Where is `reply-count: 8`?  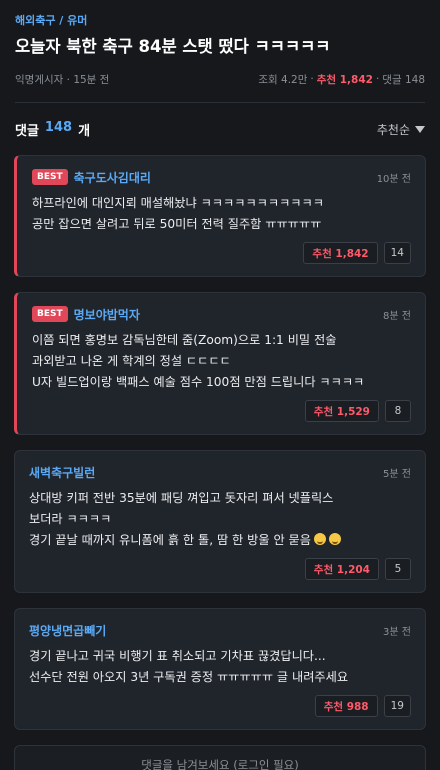 reply-count: 8 is located at coordinates (398, 411).